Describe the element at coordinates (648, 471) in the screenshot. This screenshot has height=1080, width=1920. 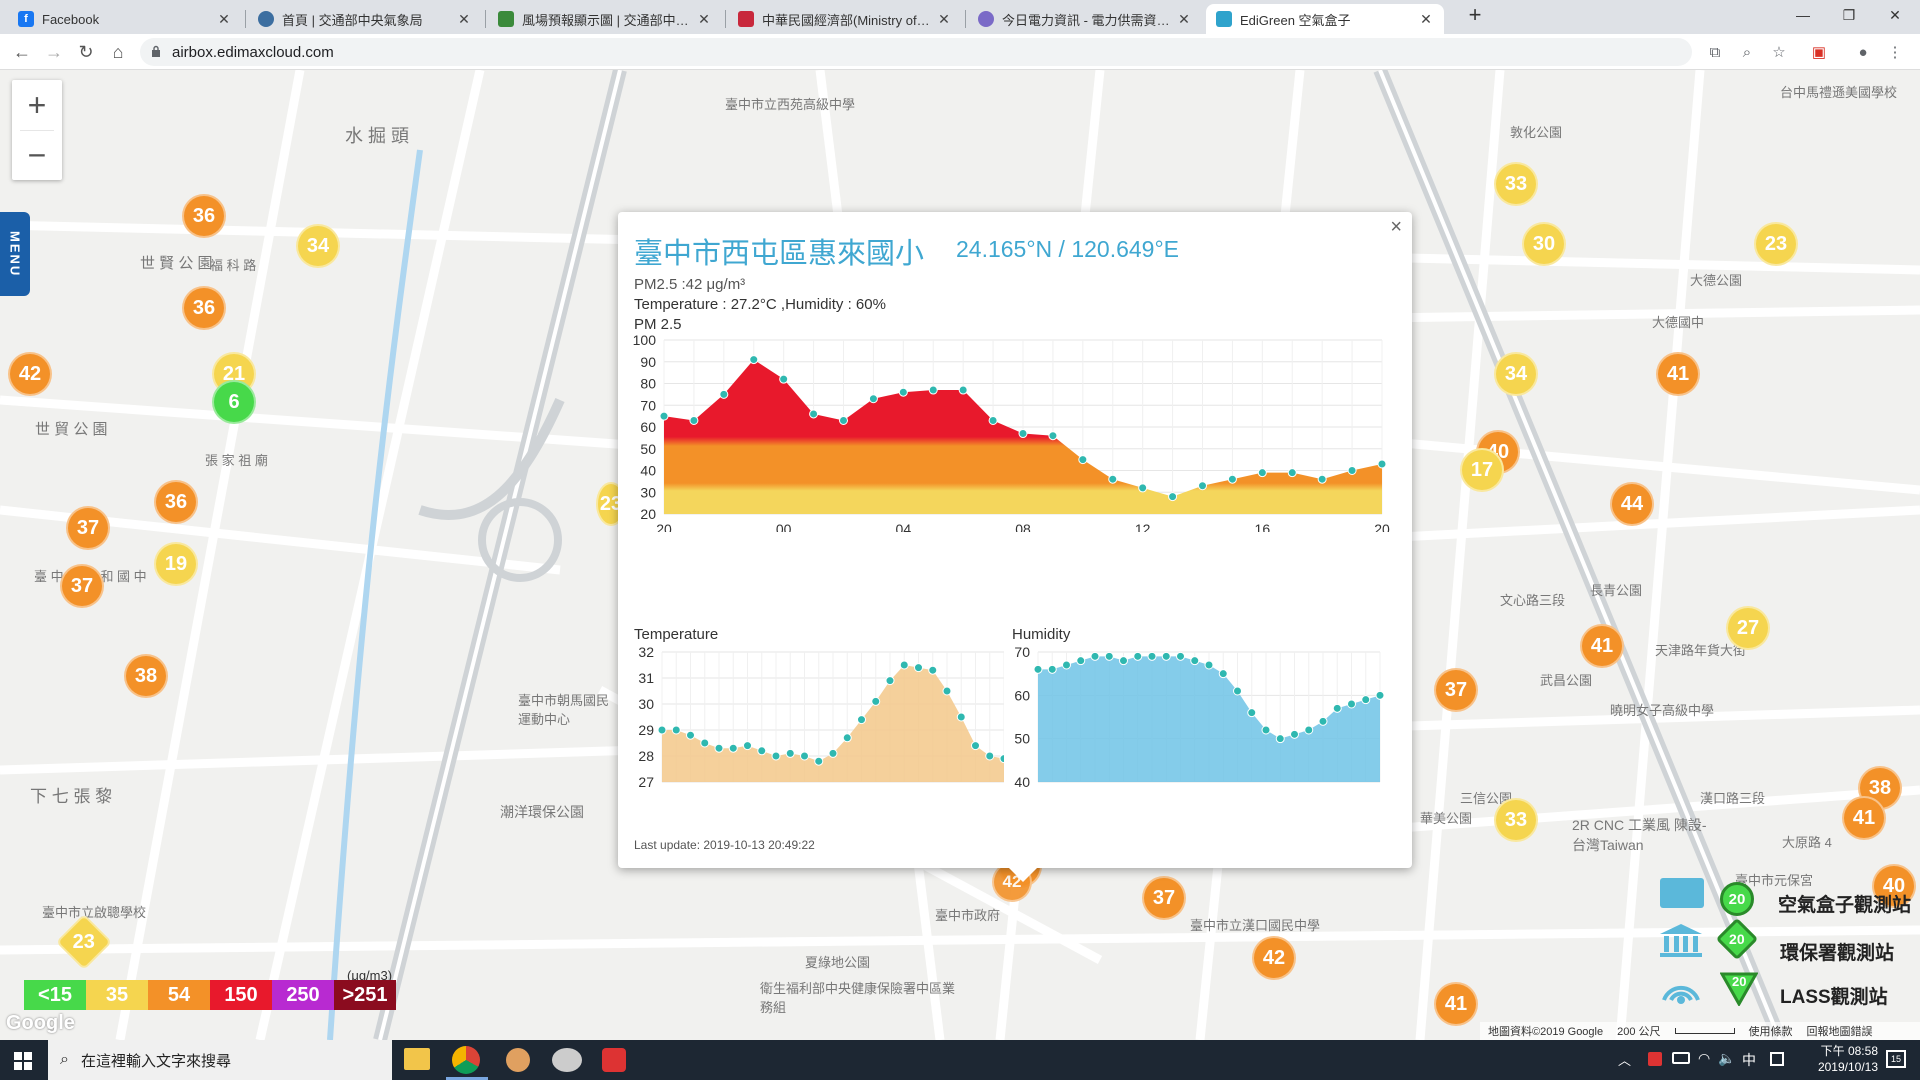
I see `y-tick-label: 40` at that location.